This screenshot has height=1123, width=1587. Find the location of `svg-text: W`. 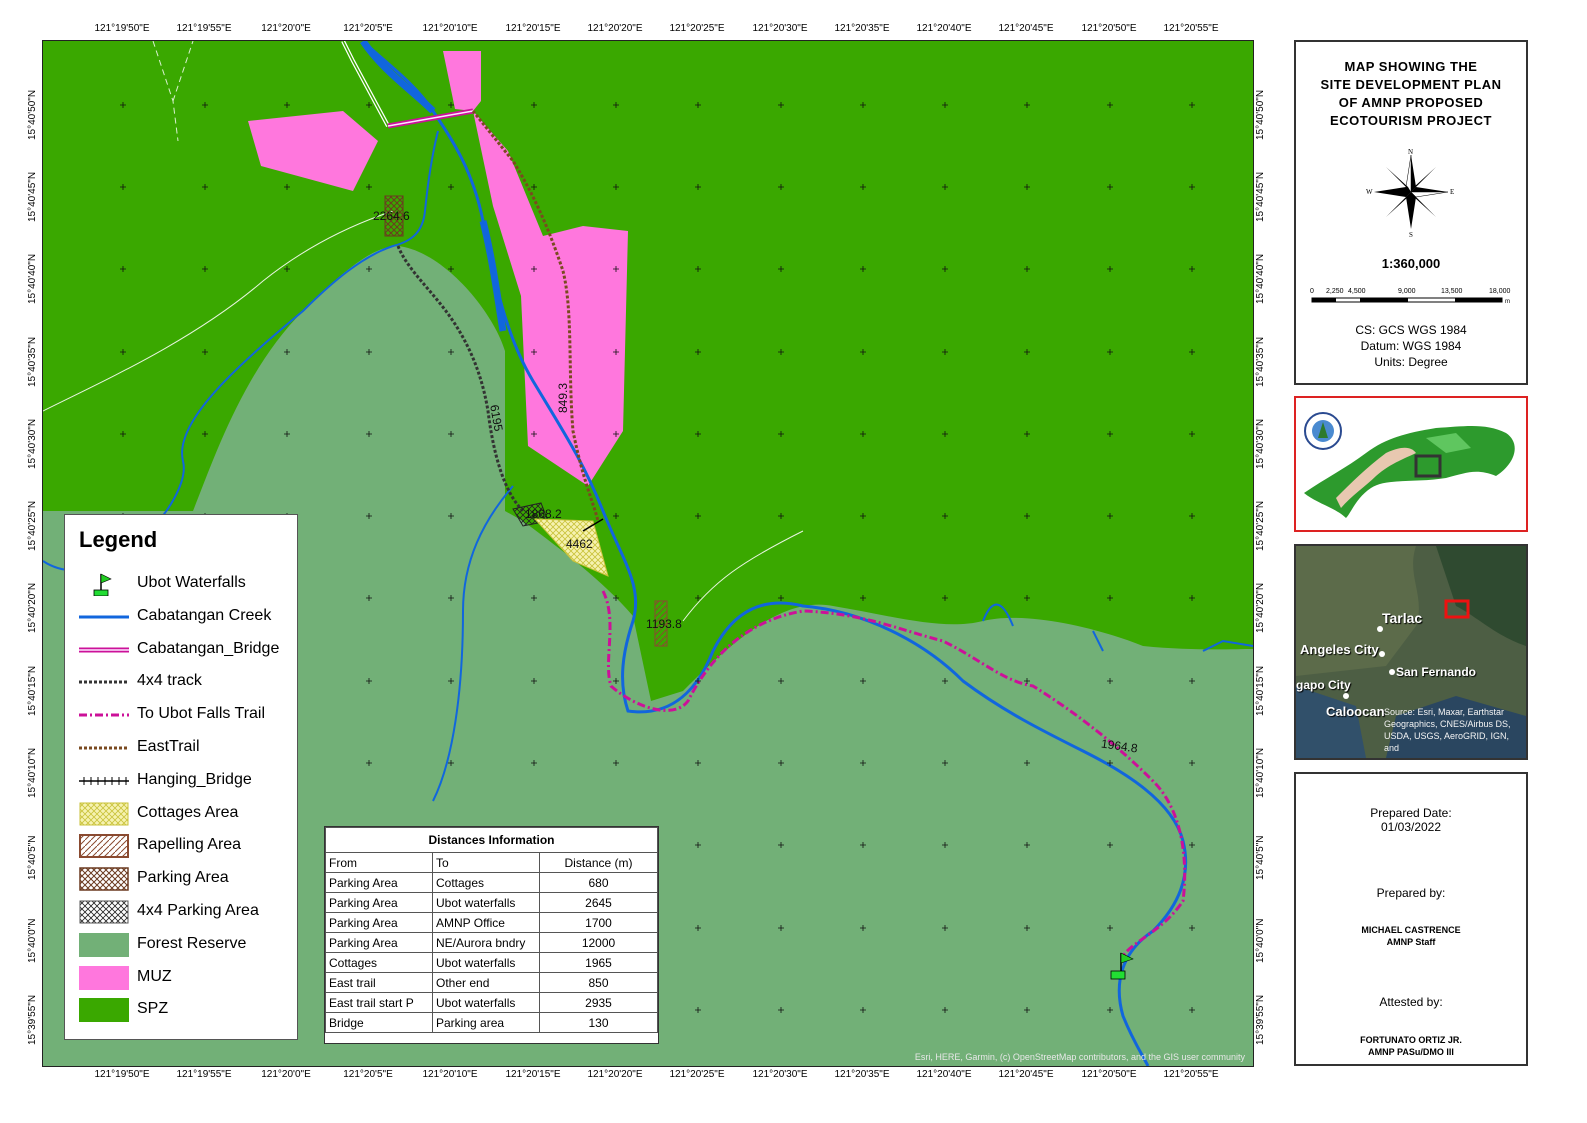

svg-text: W is located at coordinates (1369, 192).